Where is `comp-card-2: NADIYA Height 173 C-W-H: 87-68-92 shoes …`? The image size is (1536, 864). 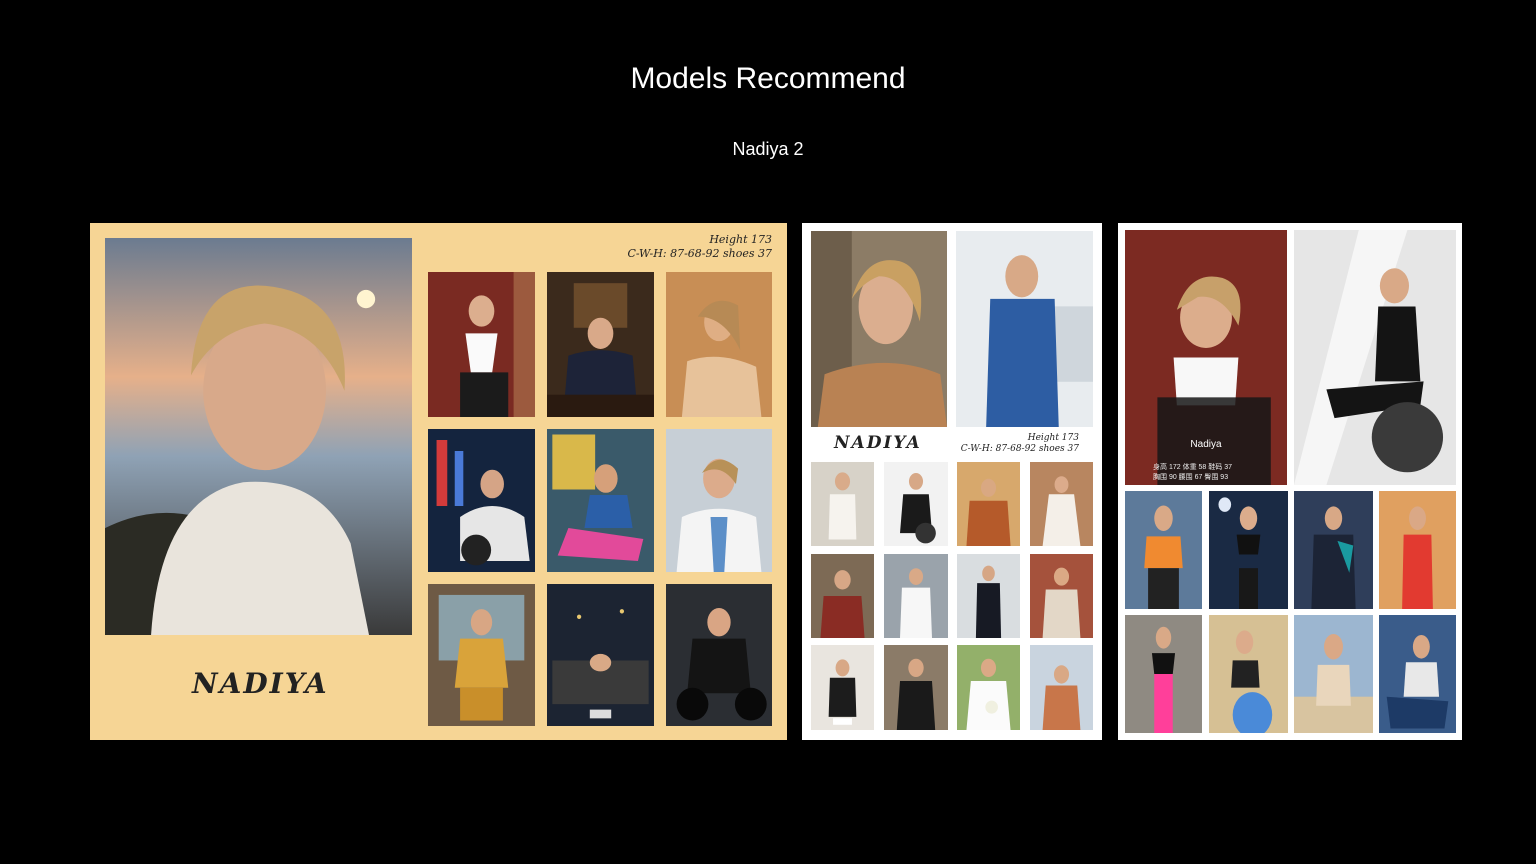 comp-card-2: NADIYA Height 173 C-W-H: 87-68-92 shoes … is located at coordinates (952, 481).